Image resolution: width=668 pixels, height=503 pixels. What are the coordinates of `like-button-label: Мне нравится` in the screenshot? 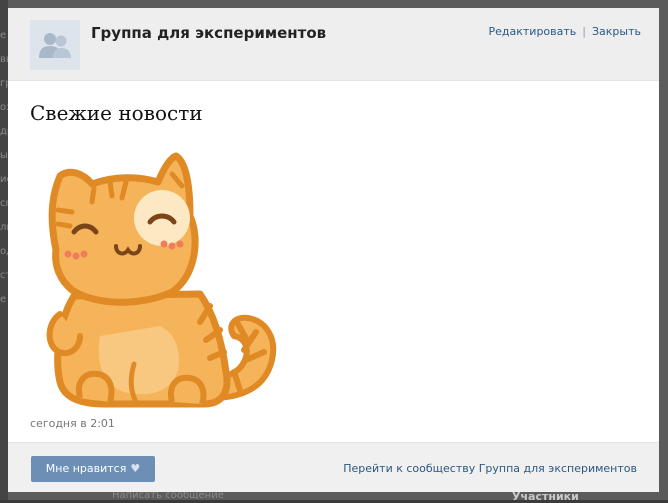 It's located at (86, 468).